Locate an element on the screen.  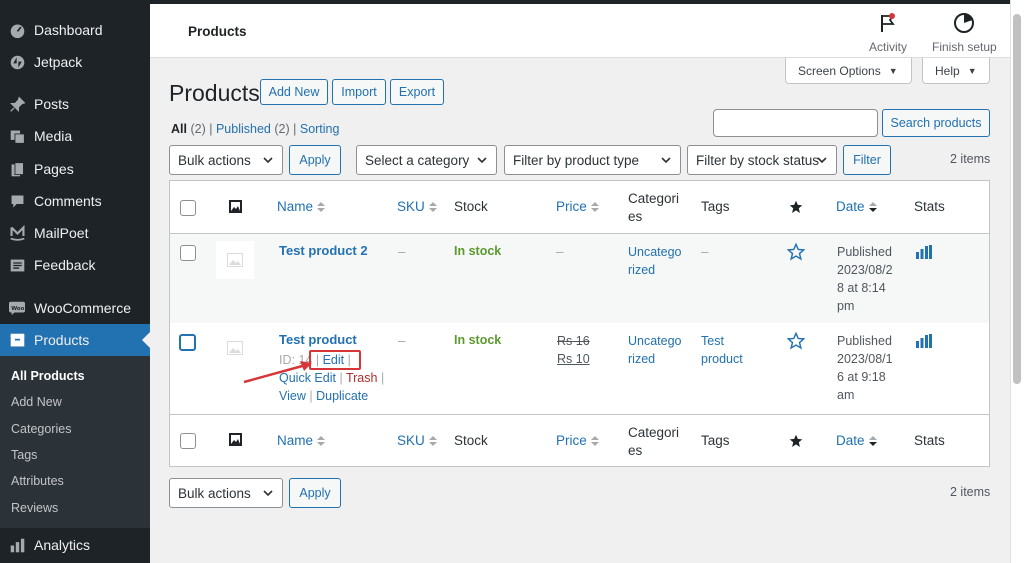
menu-item-analytics: Analytics is located at coordinates (75, 545).